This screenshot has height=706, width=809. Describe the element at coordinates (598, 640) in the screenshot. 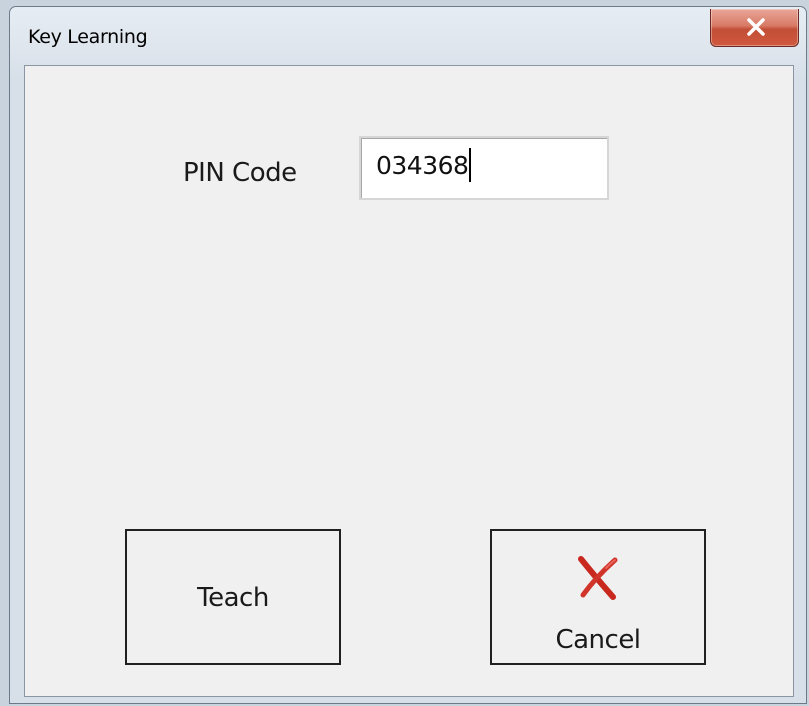

I see `cancel-button-label: Cancel` at that location.